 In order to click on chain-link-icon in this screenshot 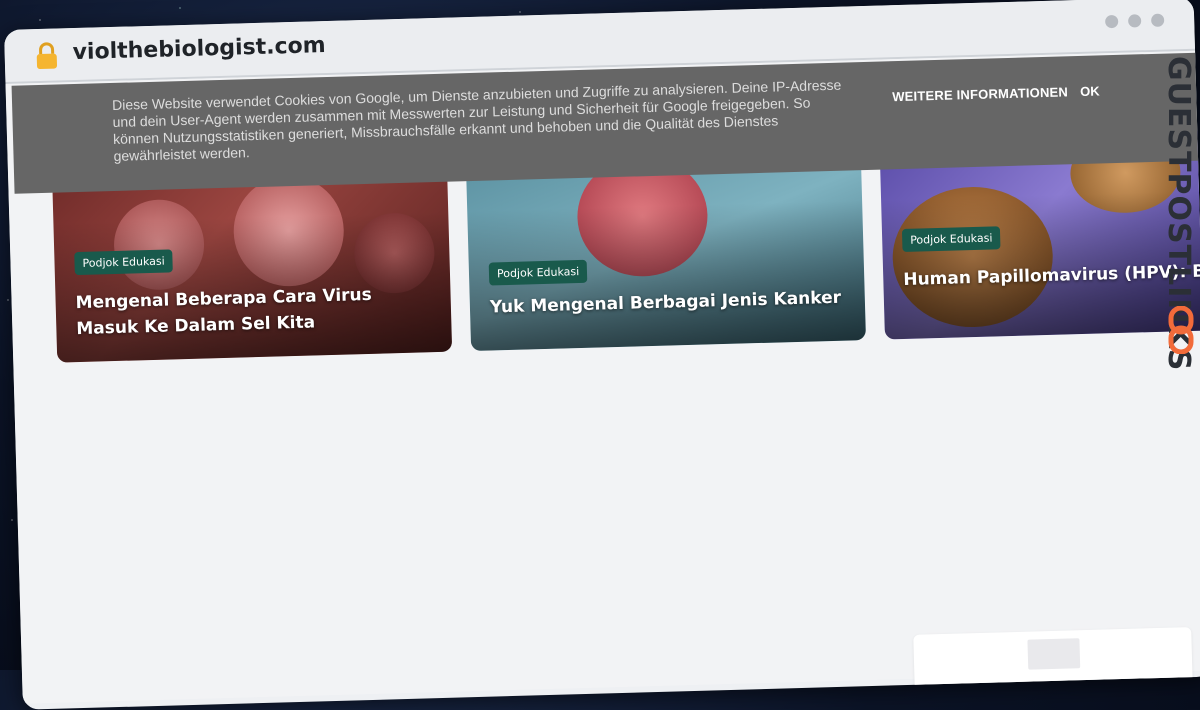, I will do `click(1181, 330)`.